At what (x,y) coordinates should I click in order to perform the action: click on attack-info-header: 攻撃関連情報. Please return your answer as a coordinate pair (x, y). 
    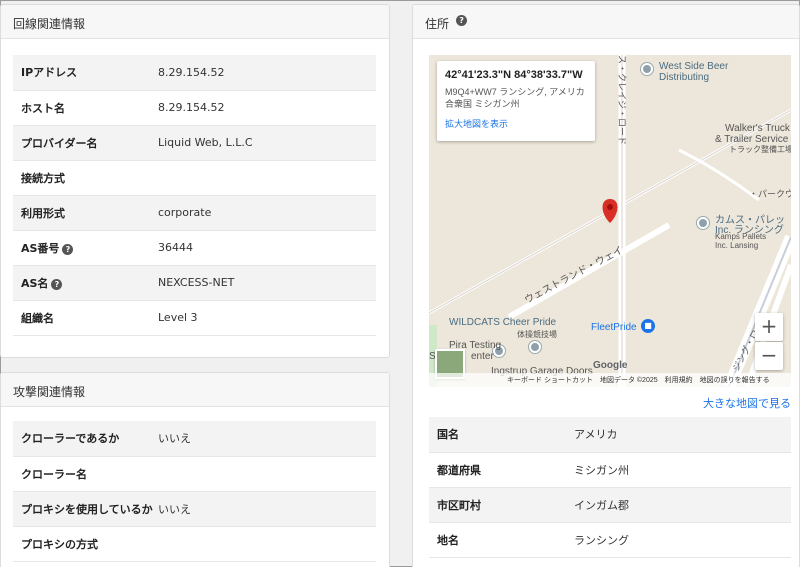
    Looking at the image, I should click on (195, 390).